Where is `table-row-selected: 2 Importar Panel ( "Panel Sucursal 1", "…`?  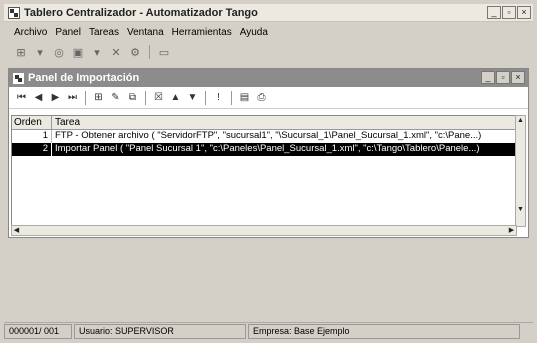
table-row-selected: 2 Importar Panel ( "Panel Sucursal 1", "… is located at coordinates (264, 149).